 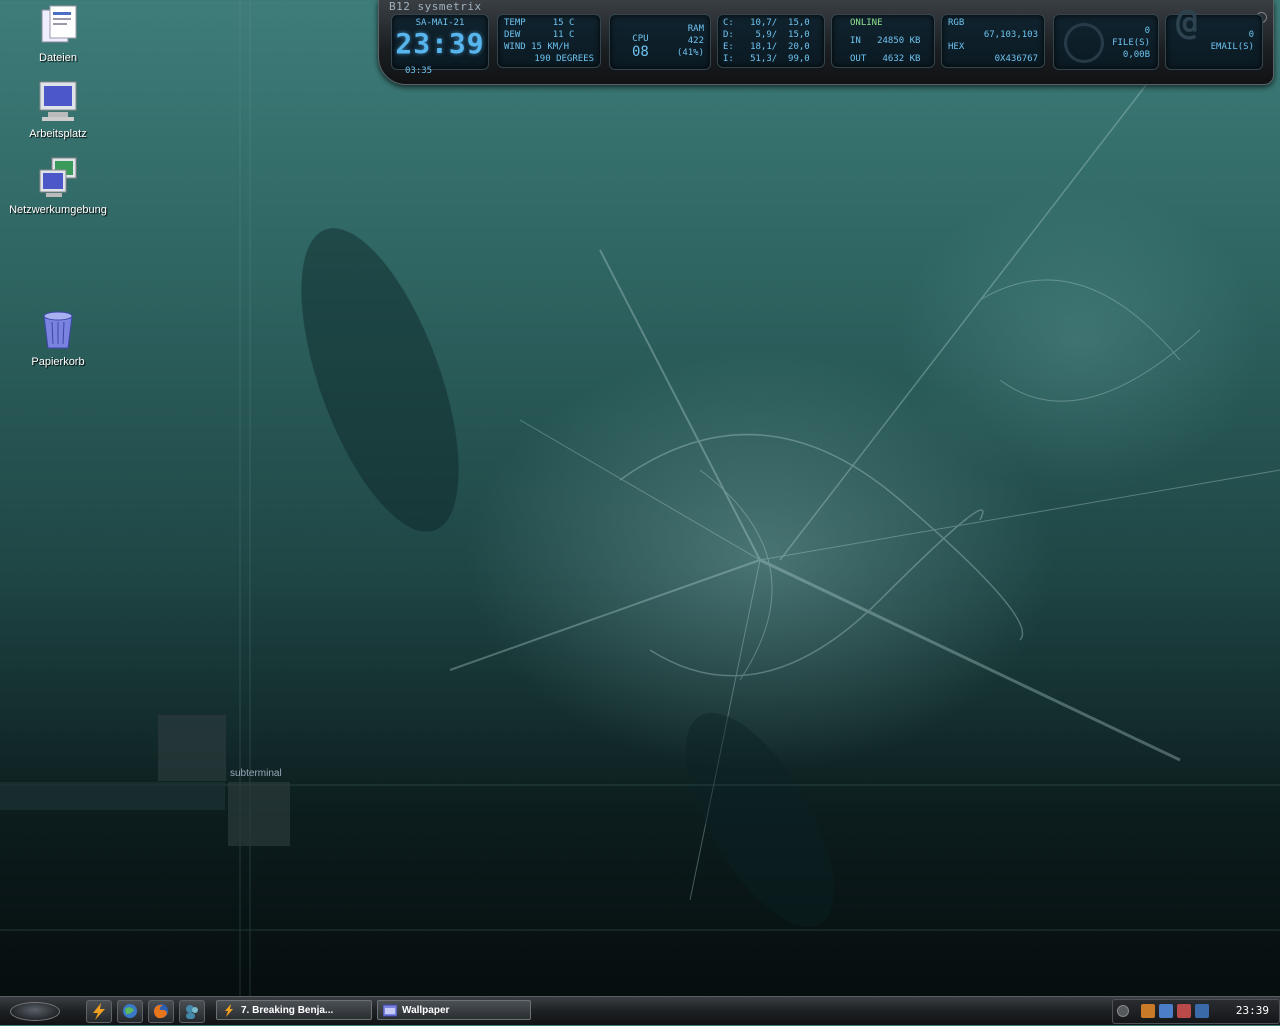 What do you see at coordinates (1136, 55) in the screenshot?
I see `recycle-size: 0,00B` at bounding box center [1136, 55].